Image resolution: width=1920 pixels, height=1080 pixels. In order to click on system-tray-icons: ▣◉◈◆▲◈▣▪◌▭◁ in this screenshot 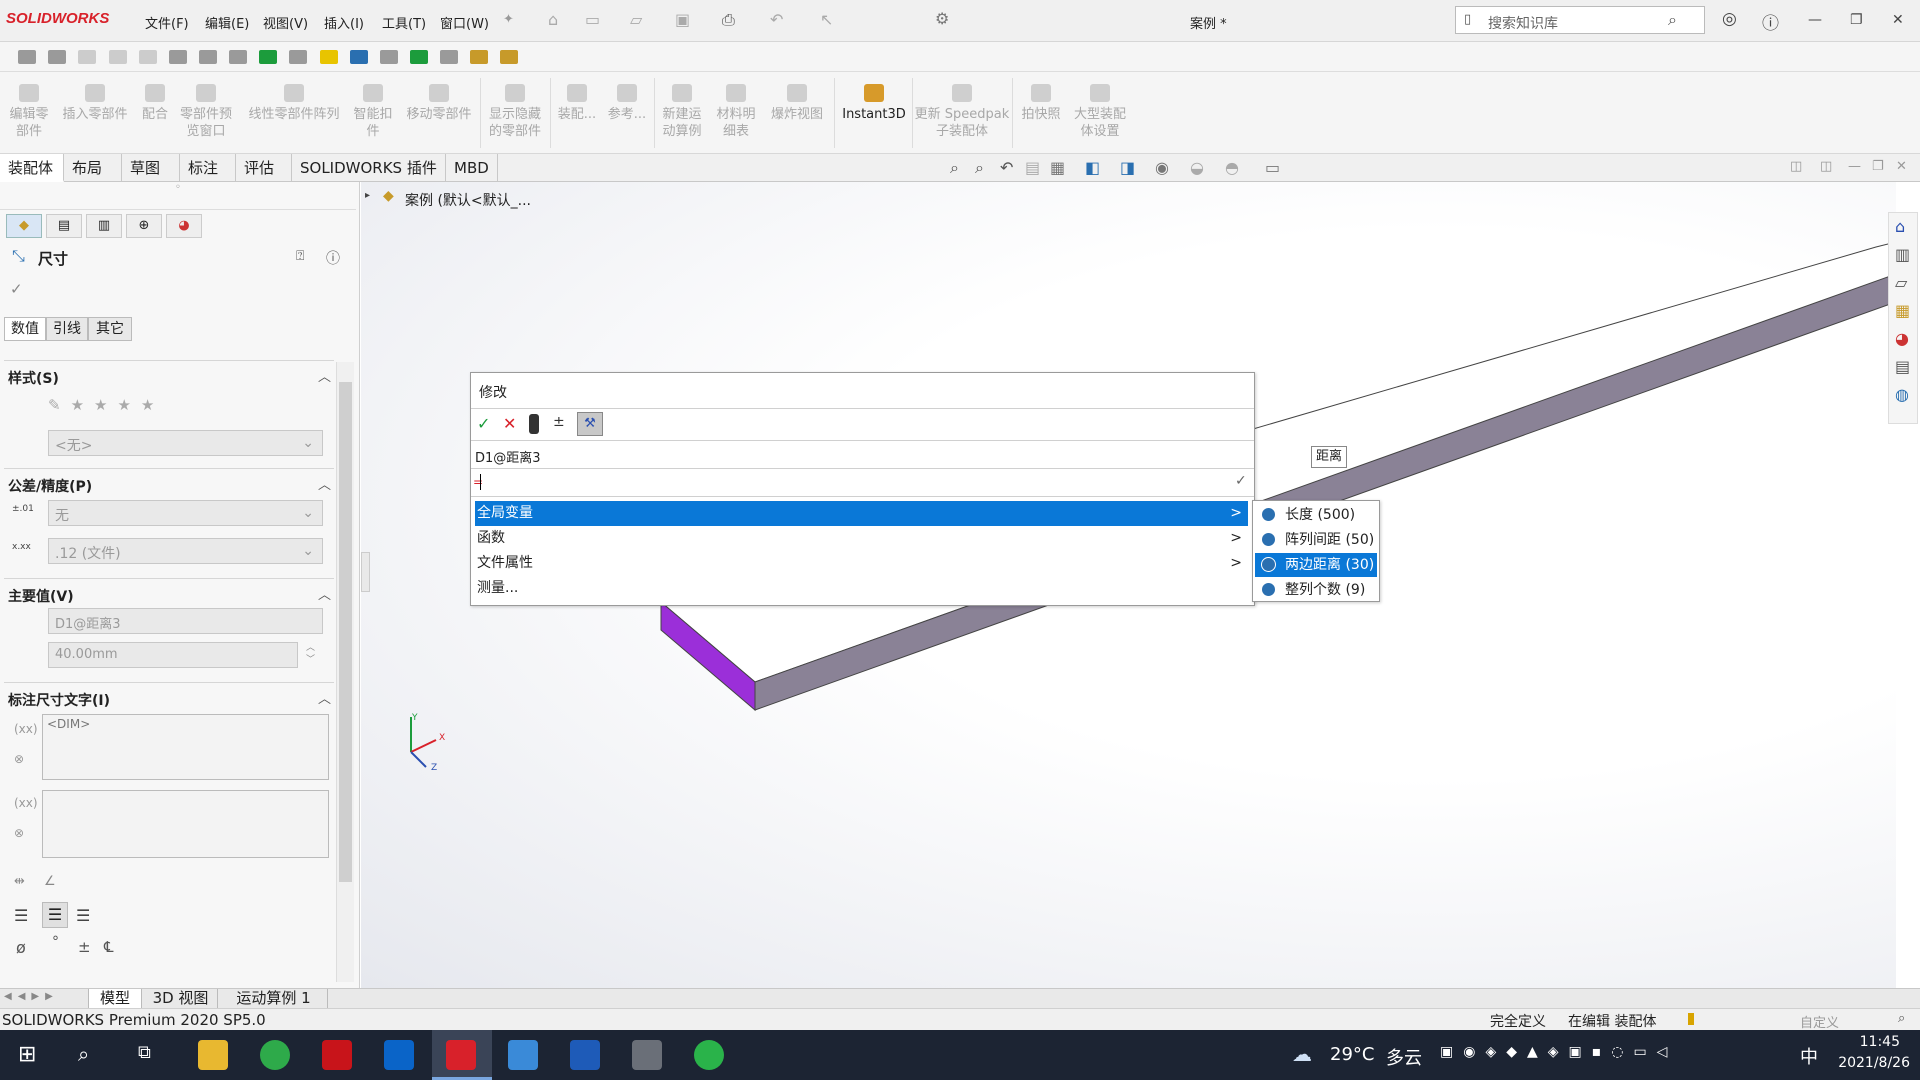, I will do `click(1558, 1052)`.